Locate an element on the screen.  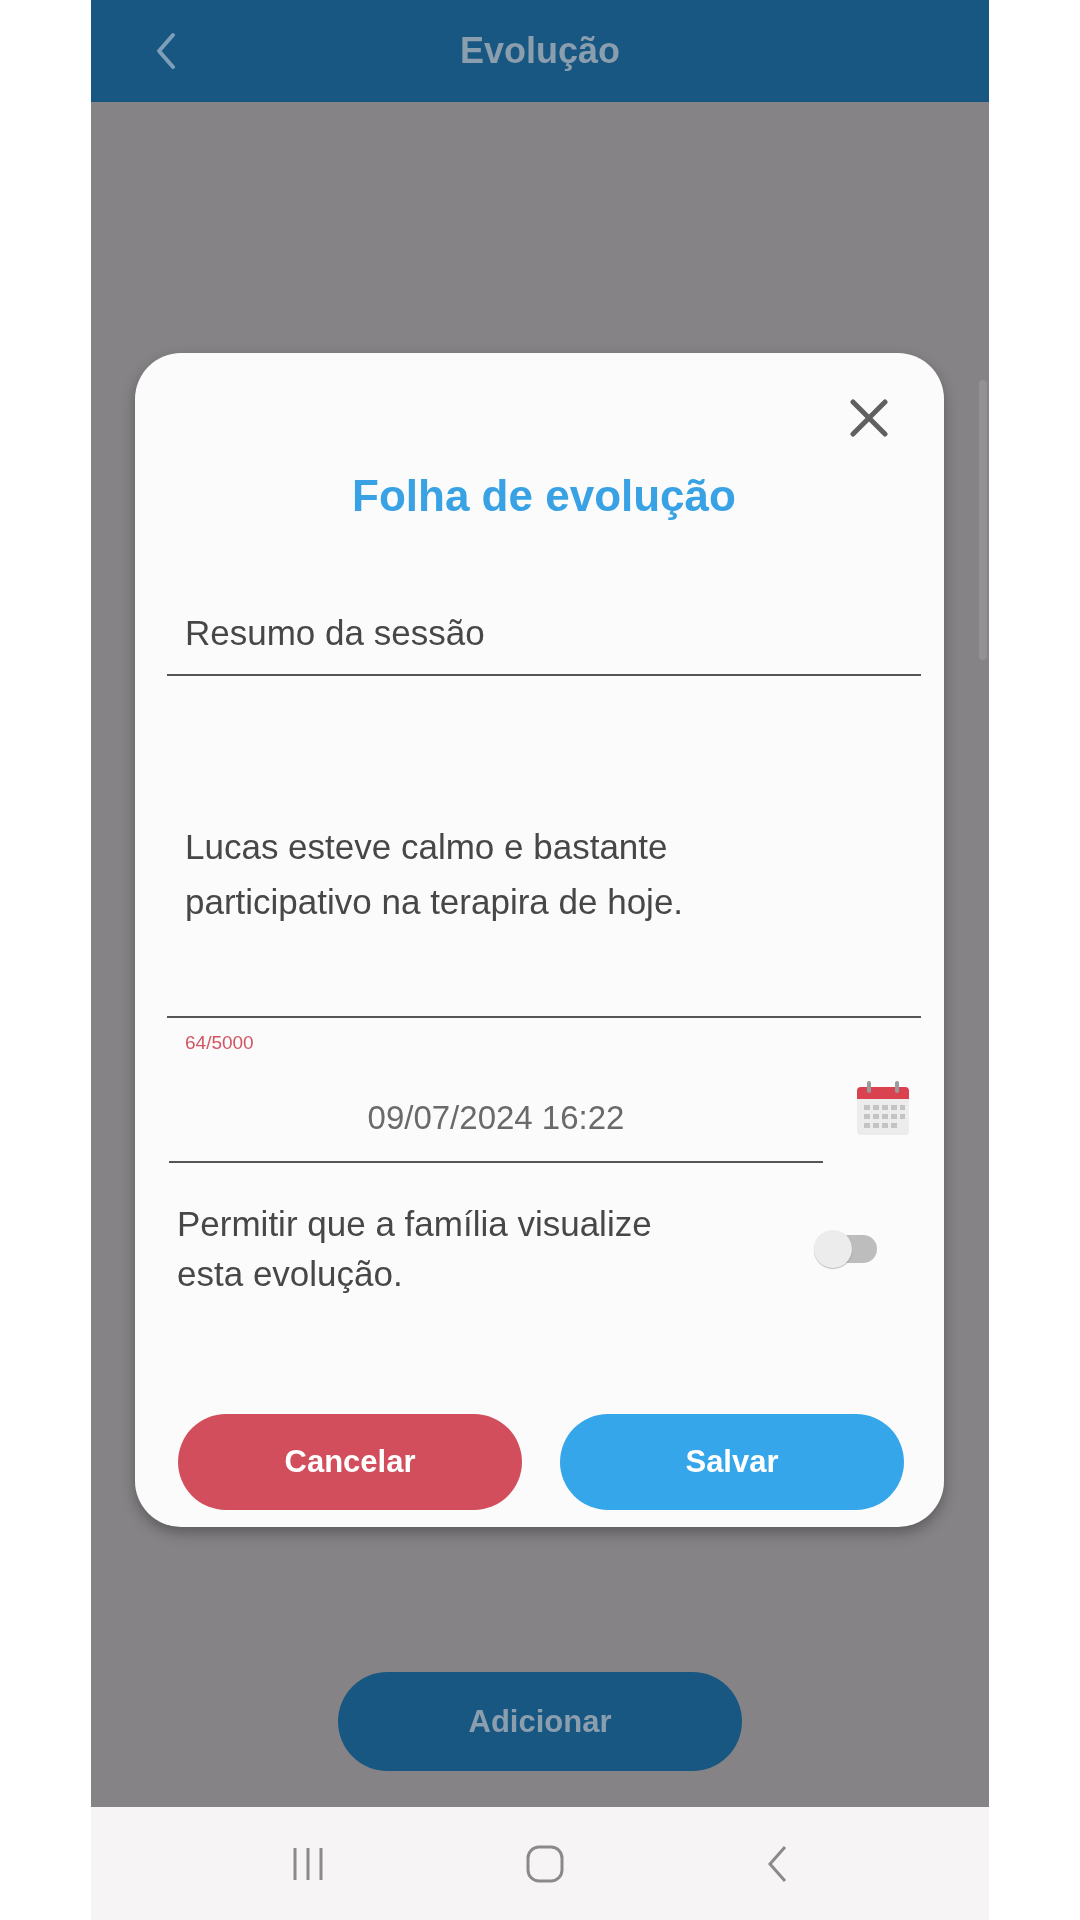
recent-apps-icon is located at coordinates (308, 1863).